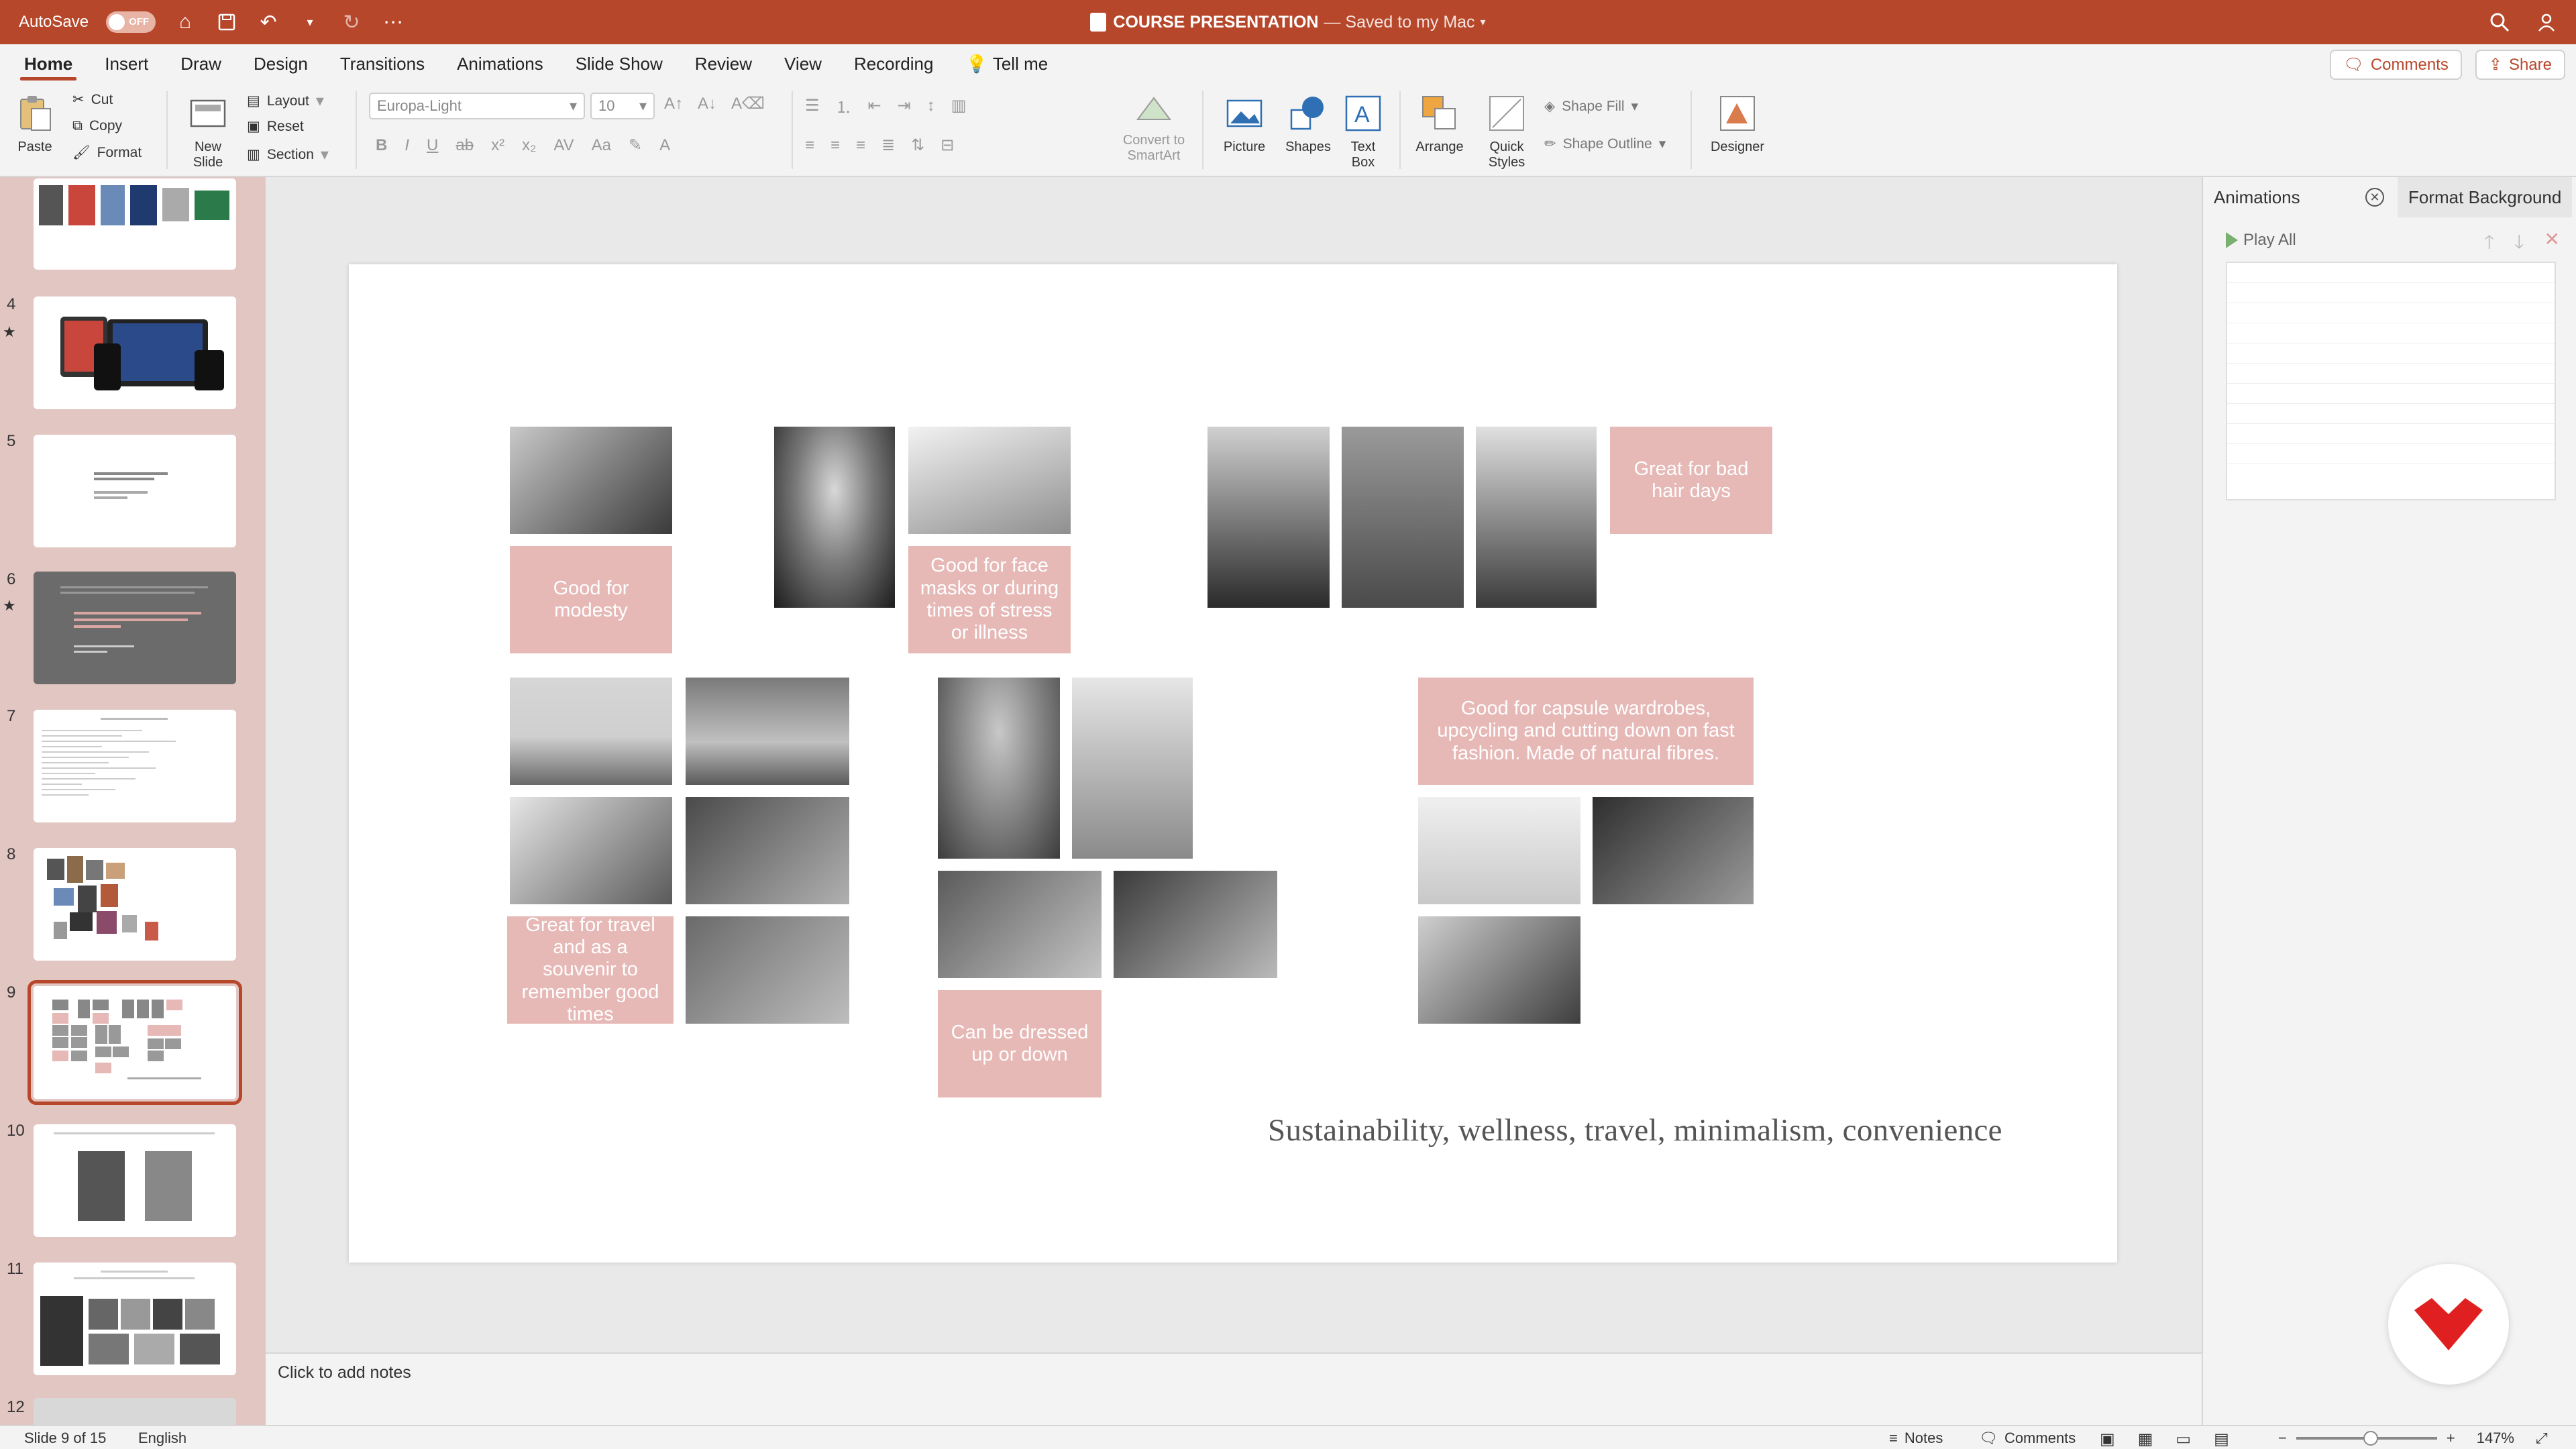 The image size is (2576, 1449). Describe the element at coordinates (92, 99) in the screenshot. I see `cut-button: ✂ Cut` at that location.